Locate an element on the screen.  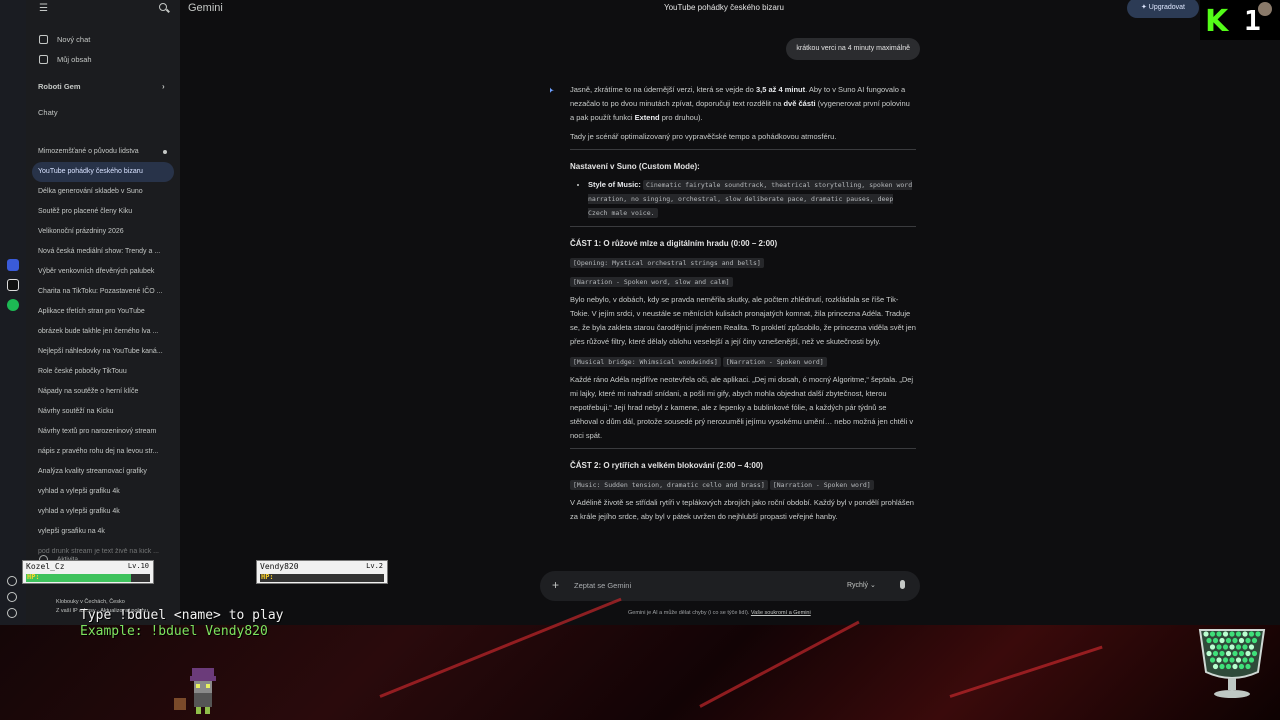
hp-bar: HP: is located at coordinates (88, 577).